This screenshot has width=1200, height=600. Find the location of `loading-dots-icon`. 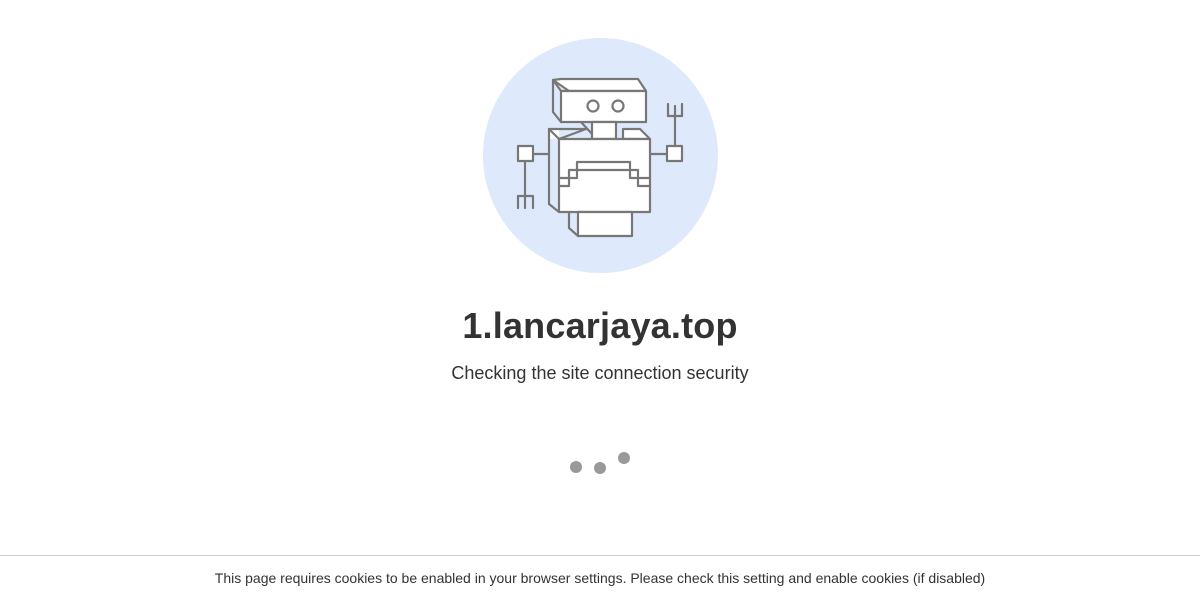

loading-dots-icon is located at coordinates (600, 463).